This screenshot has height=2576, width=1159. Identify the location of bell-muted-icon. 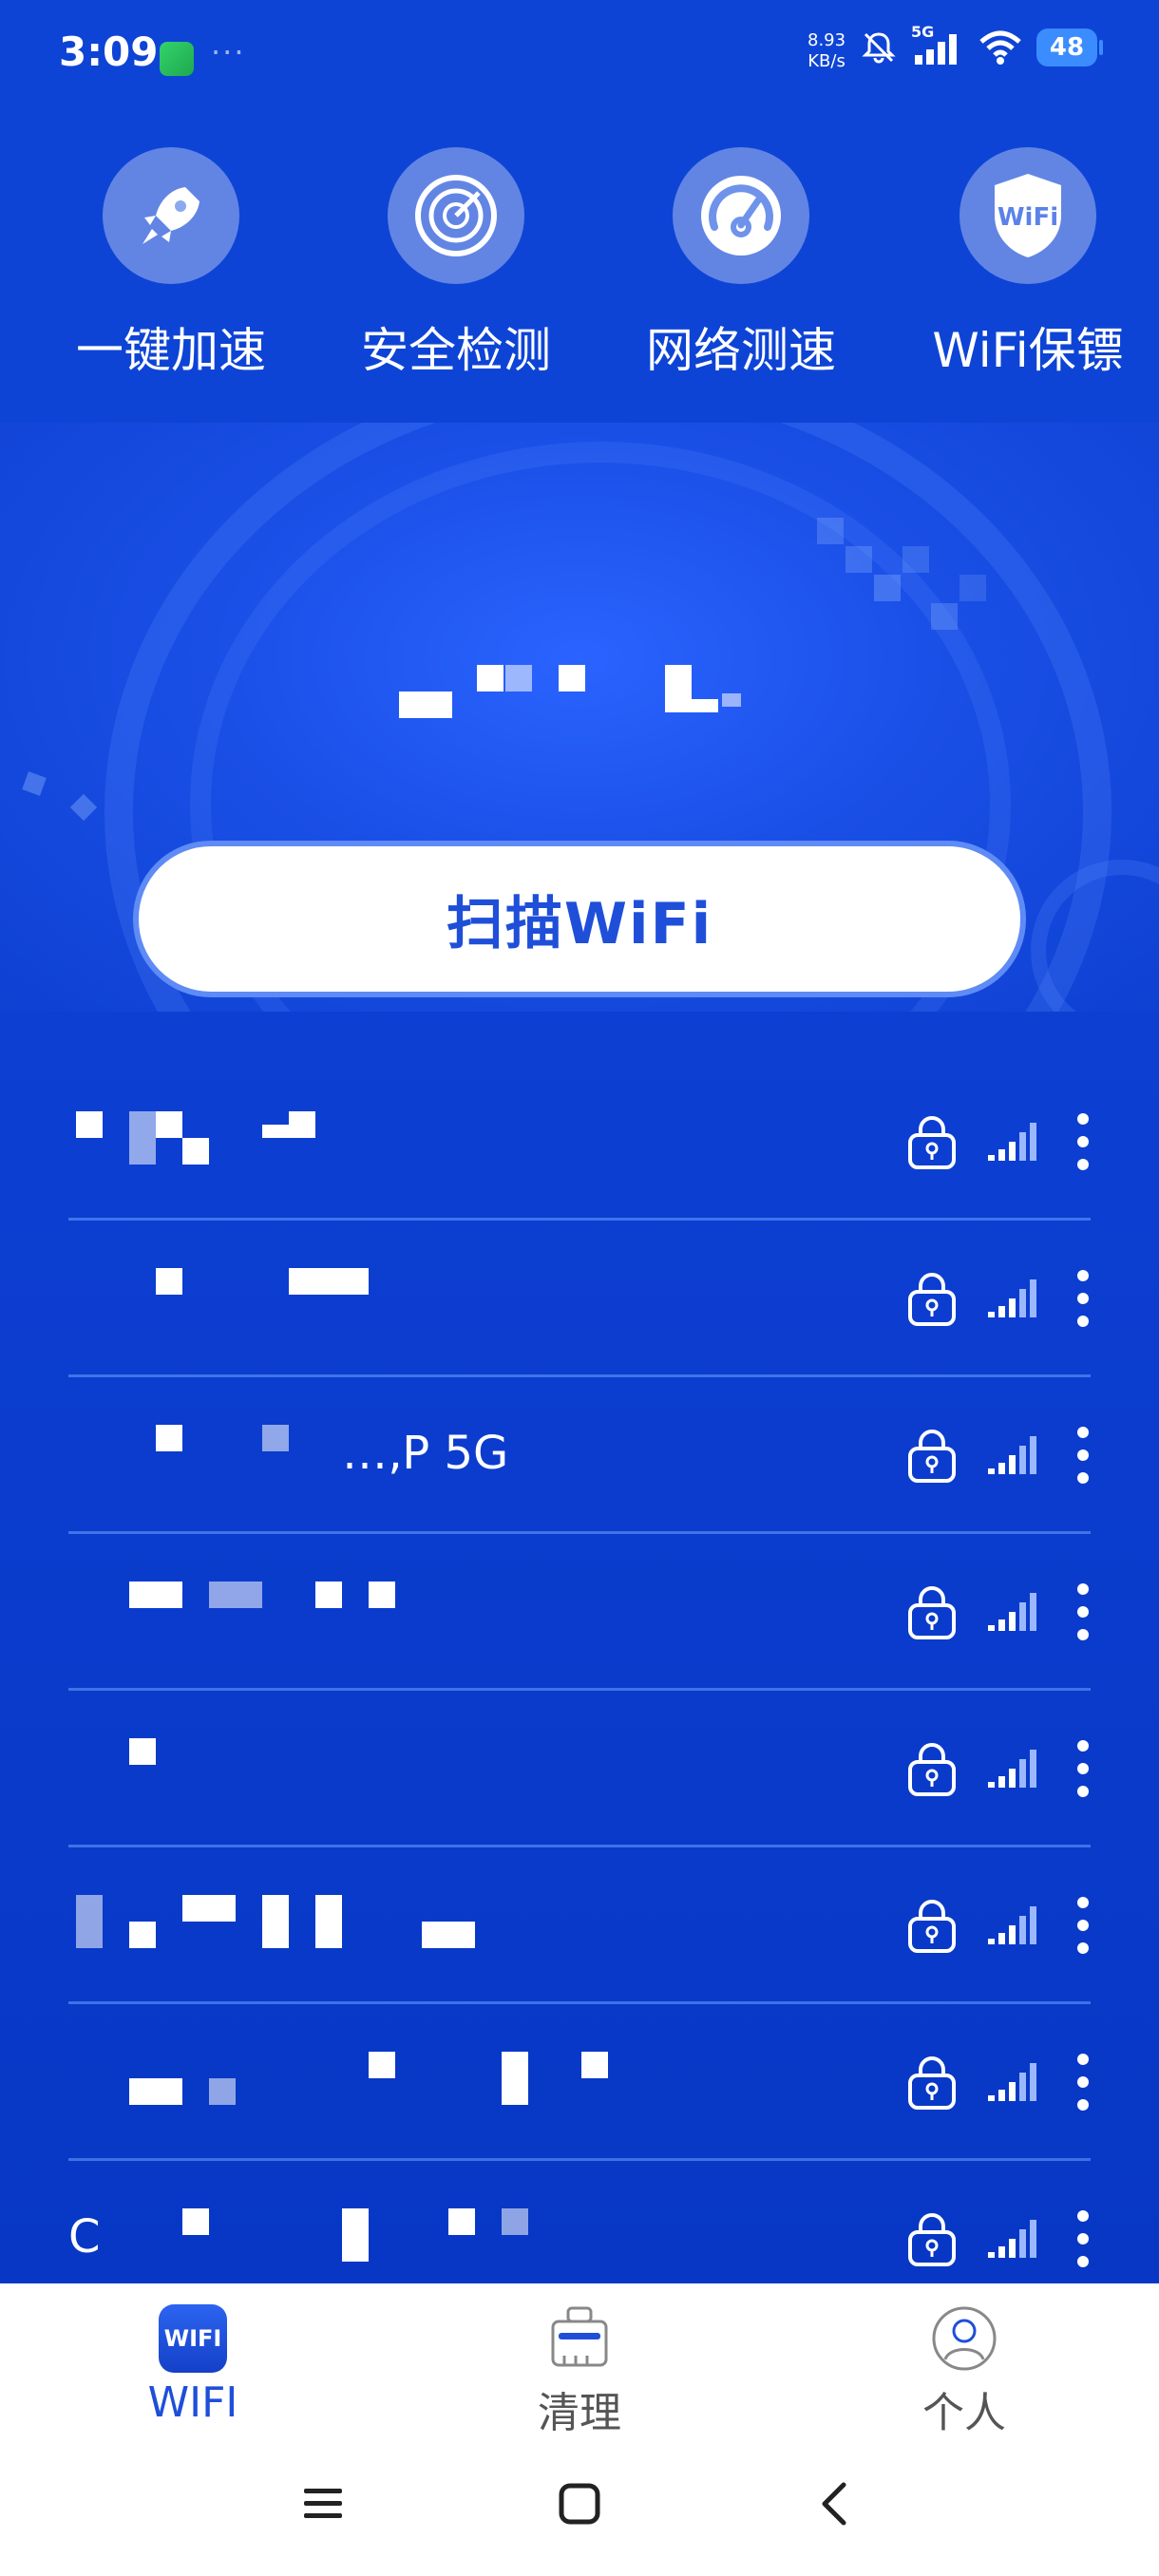
(879, 48).